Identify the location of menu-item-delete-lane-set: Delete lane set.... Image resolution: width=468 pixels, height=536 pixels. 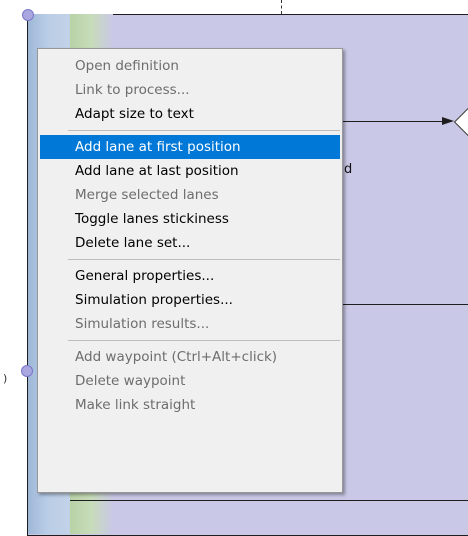
(190, 243).